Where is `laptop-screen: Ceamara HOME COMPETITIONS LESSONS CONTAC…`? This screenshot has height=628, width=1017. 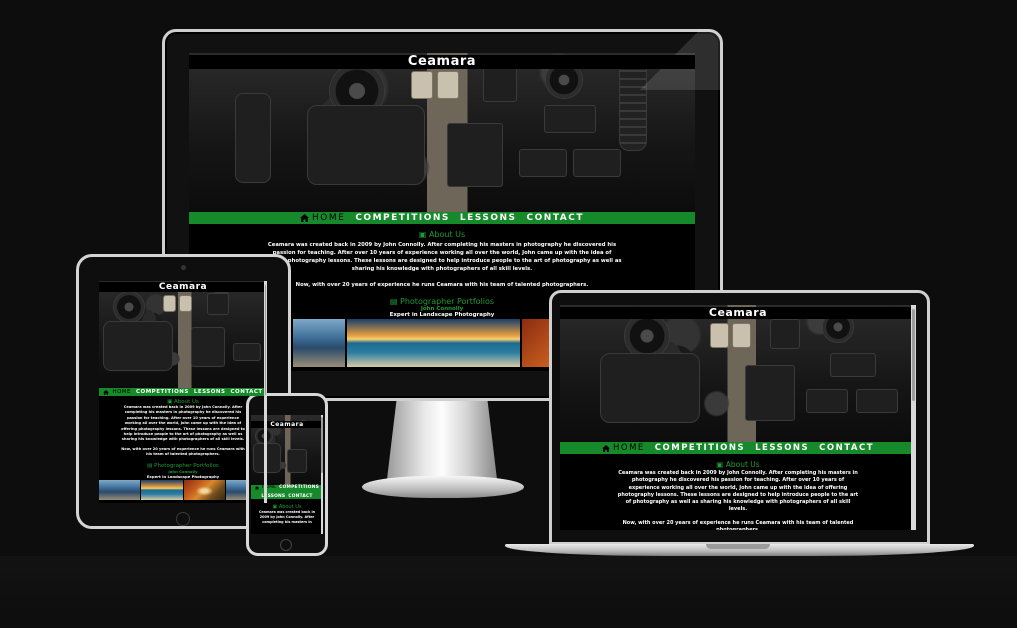
laptop-screen: Ceamara HOME COMPETITIONS LESSONS CONTAC… is located at coordinates (738, 417).